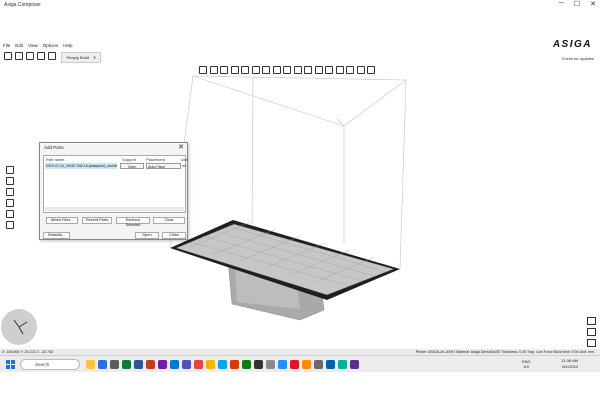 The image size is (600, 400). I want to click on clock-time: 11:36 AM, so click(569, 360).